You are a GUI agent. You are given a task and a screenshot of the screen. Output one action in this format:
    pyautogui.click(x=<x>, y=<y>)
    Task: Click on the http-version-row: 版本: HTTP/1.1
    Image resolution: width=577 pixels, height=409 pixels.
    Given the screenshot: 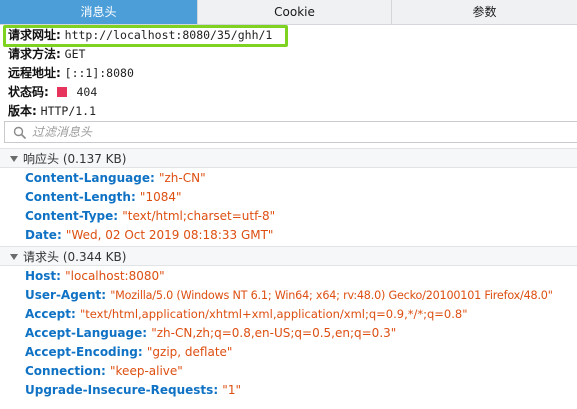 What is the action you would take?
    pyautogui.click(x=52, y=111)
    